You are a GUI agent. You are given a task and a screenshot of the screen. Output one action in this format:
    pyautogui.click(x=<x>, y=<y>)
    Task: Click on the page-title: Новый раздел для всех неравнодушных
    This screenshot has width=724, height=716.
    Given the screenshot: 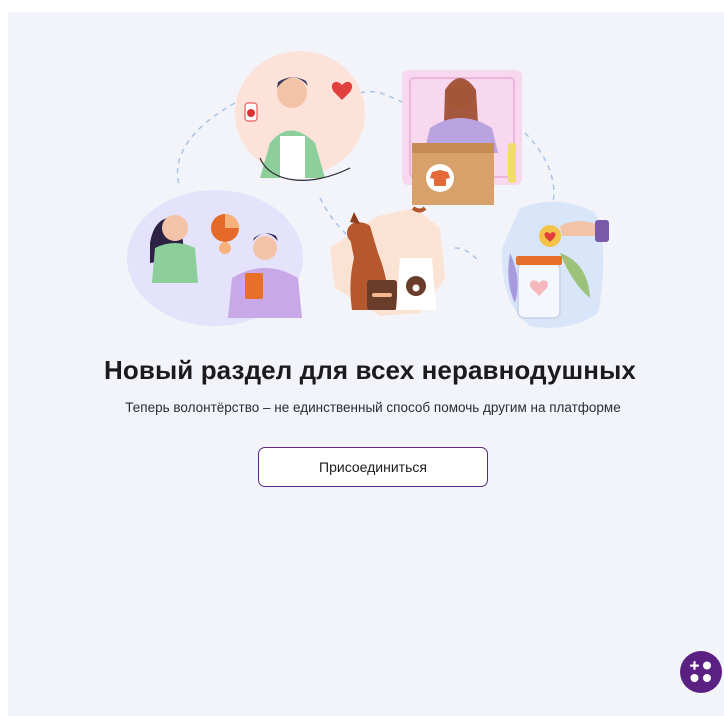 What is the action you would take?
    pyautogui.click(x=370, y=370)
    